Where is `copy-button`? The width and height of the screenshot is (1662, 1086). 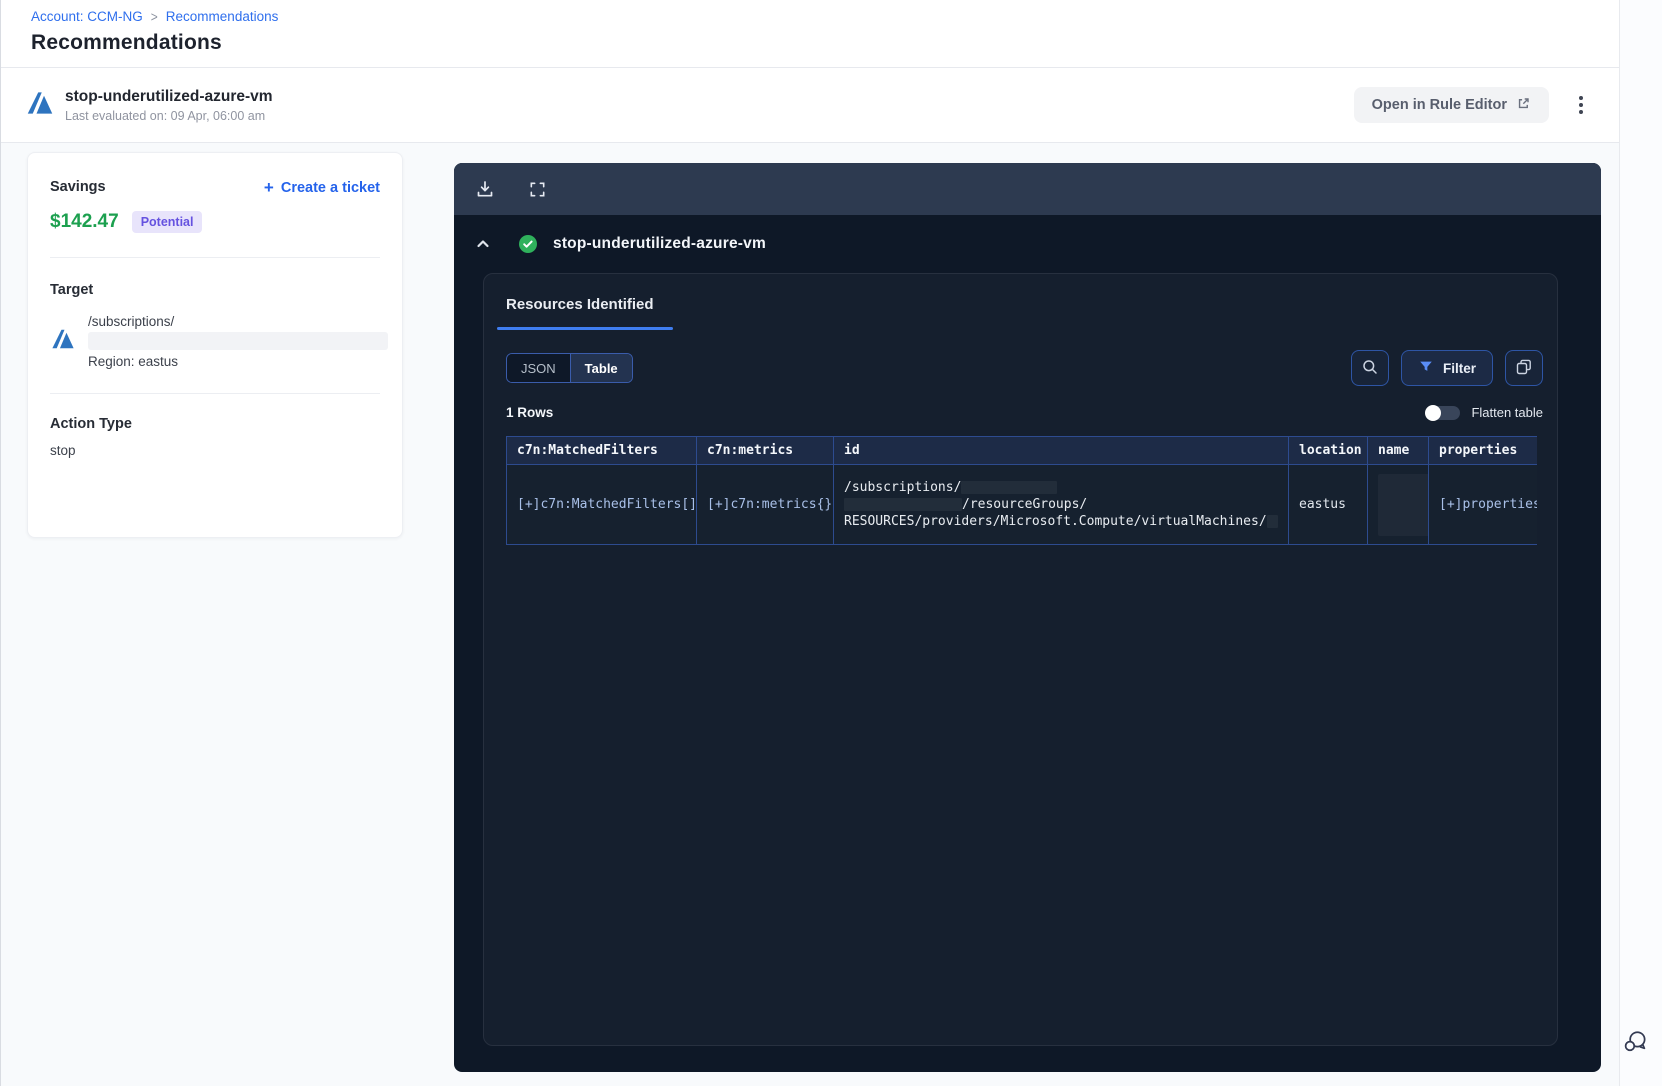 copy-button is located at coordinates (1524, 368).